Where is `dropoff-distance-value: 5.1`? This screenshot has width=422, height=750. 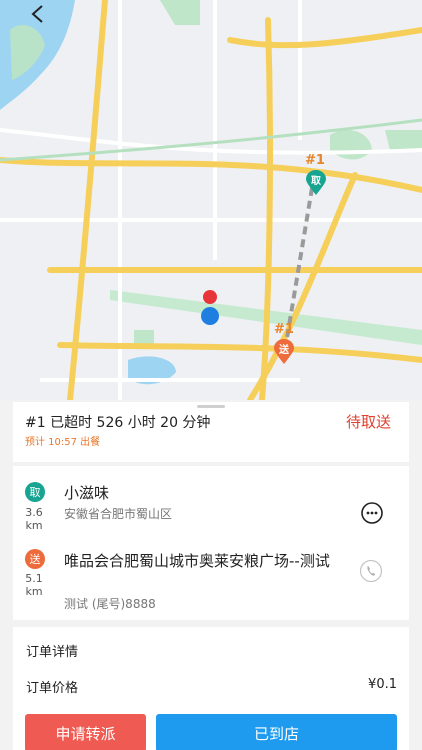 dropoff-distance-value: 5.1 is located at coordinates (34, 578).